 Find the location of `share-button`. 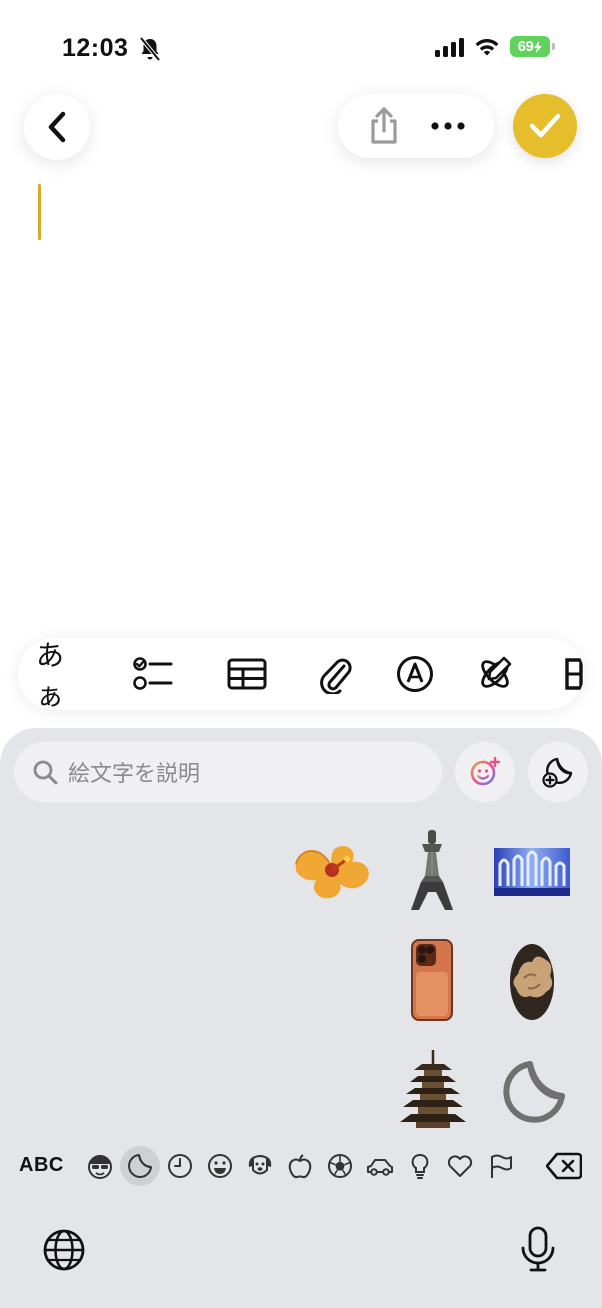

share-button is located at coordinates (384, 126).